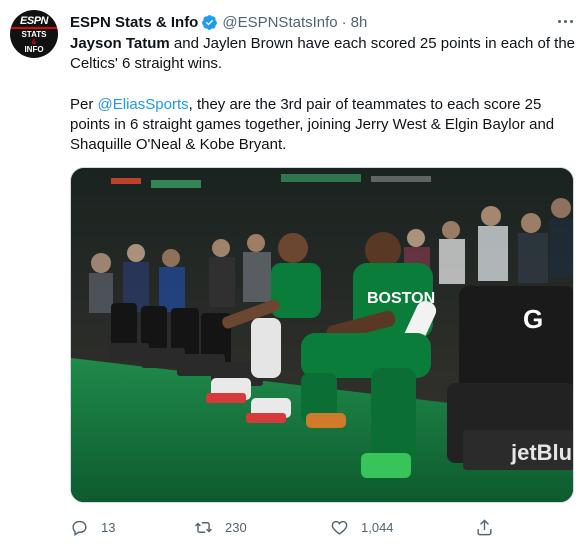 The width and height of the screenshot is (588, 547). I want to click on reply-count: 13, so click(108, 527).